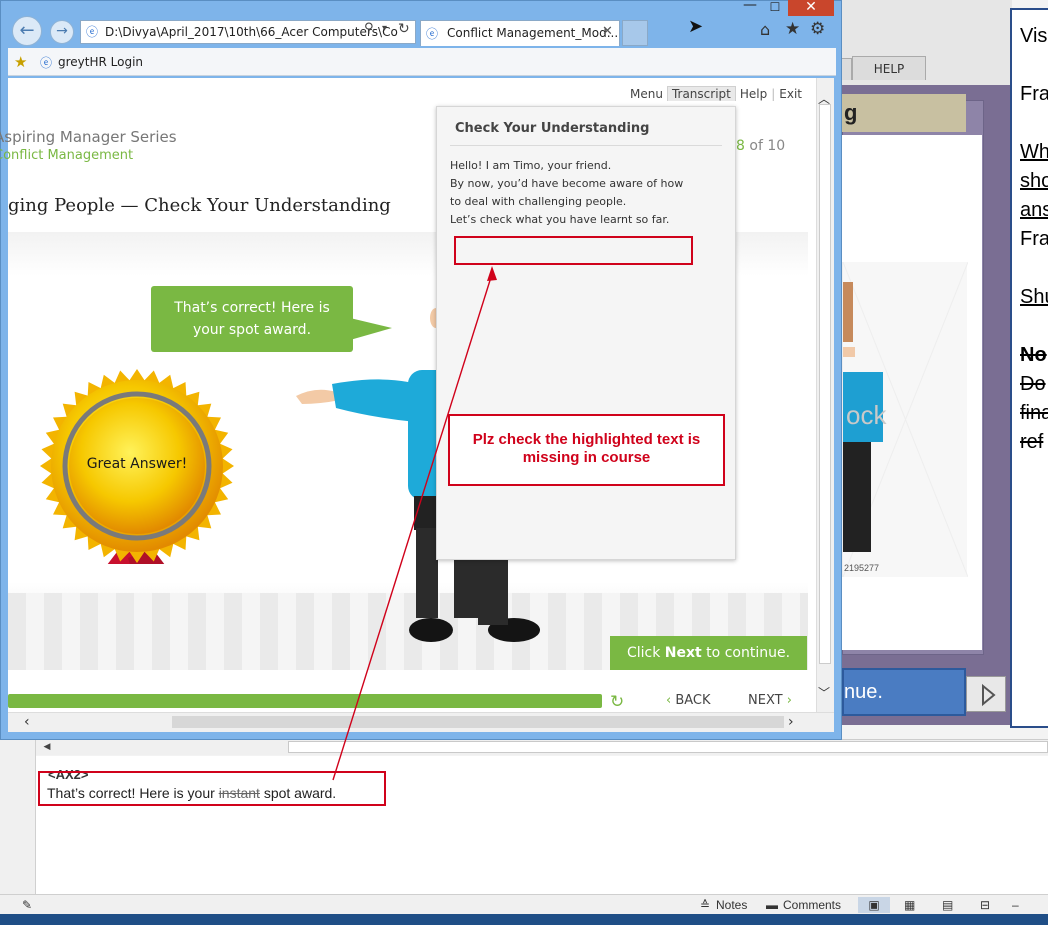  Describe the element at coordinates (904, 692) in the screenshot. I see `background-continue-button: nue.` at that location.